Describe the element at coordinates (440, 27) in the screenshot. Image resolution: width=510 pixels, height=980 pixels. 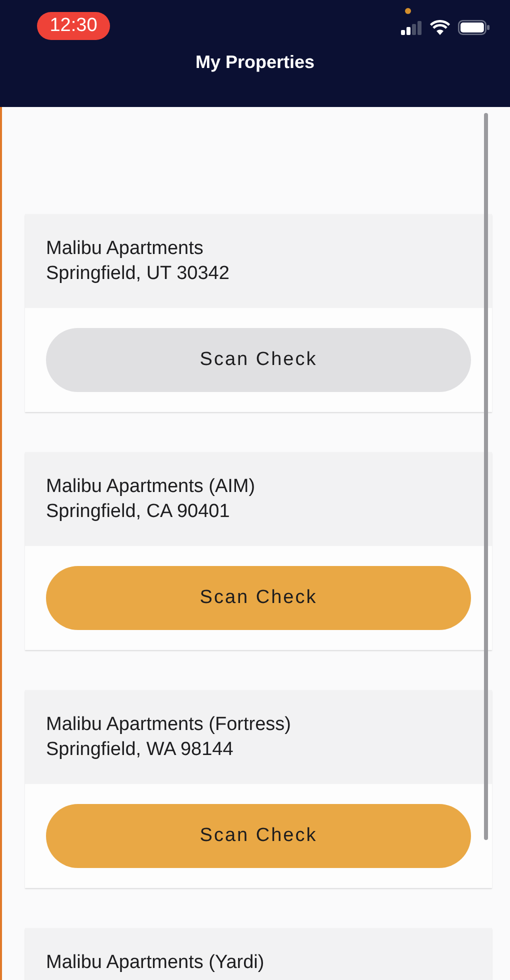
I see `wifi-icon` at that location.